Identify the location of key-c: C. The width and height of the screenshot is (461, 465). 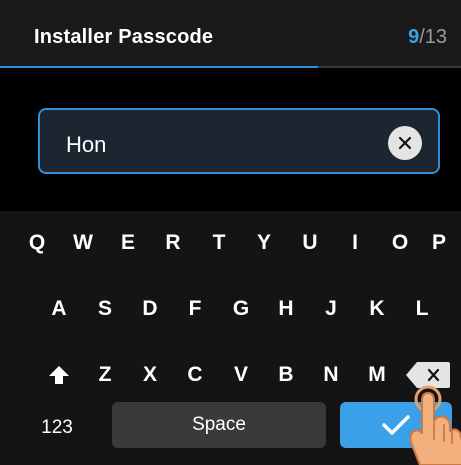
(195, 375).